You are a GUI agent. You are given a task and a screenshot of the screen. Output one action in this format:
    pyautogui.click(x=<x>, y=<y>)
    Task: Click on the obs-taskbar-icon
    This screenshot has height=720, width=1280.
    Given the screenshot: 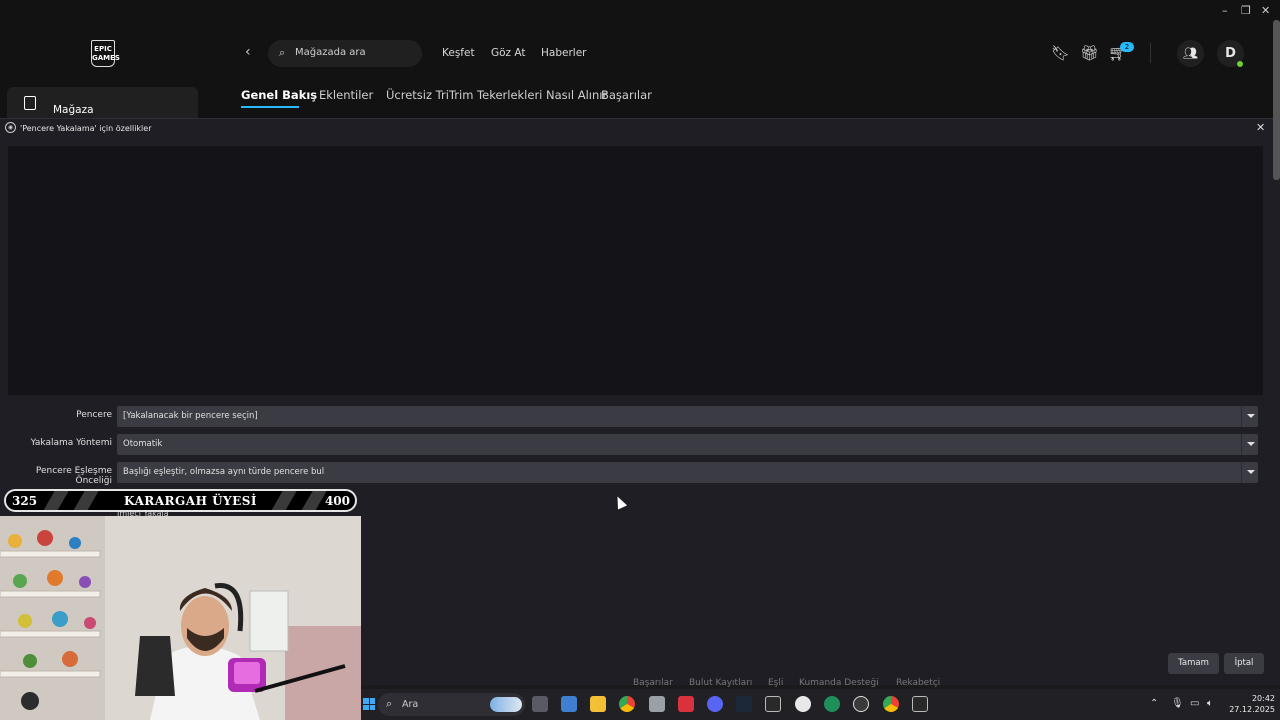 What is the action you would take?
    pyautogui.click(x=861, y=704)
    